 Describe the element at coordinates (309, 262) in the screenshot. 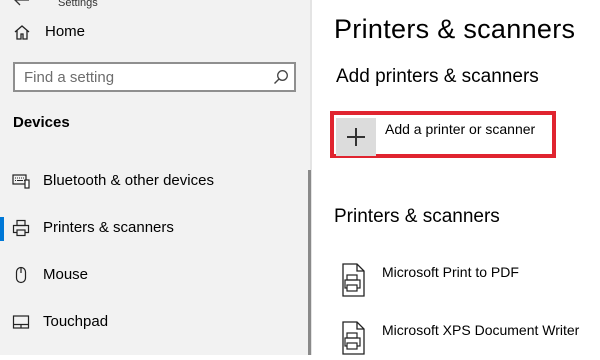

I see `sidebar-scrollbar-thumb` at that location.